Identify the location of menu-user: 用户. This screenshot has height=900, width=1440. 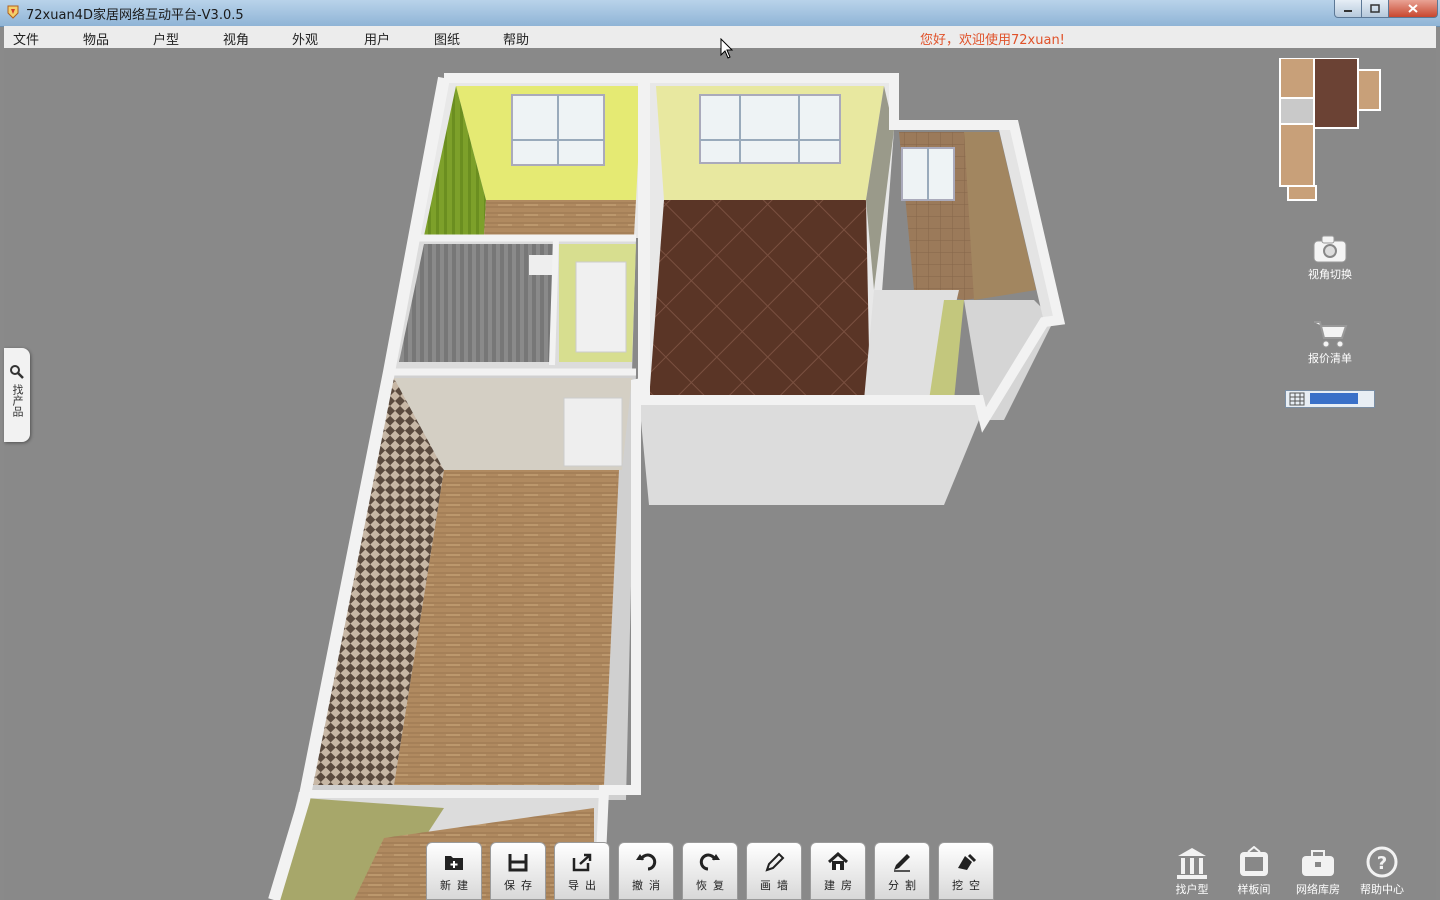
(377, 38).